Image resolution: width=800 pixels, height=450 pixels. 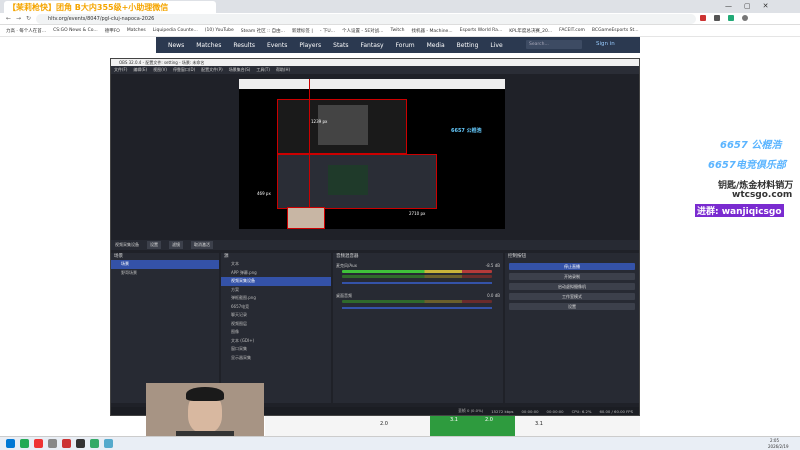 I want to click on maximize-icon: ▢, so click(x=747, y=6).